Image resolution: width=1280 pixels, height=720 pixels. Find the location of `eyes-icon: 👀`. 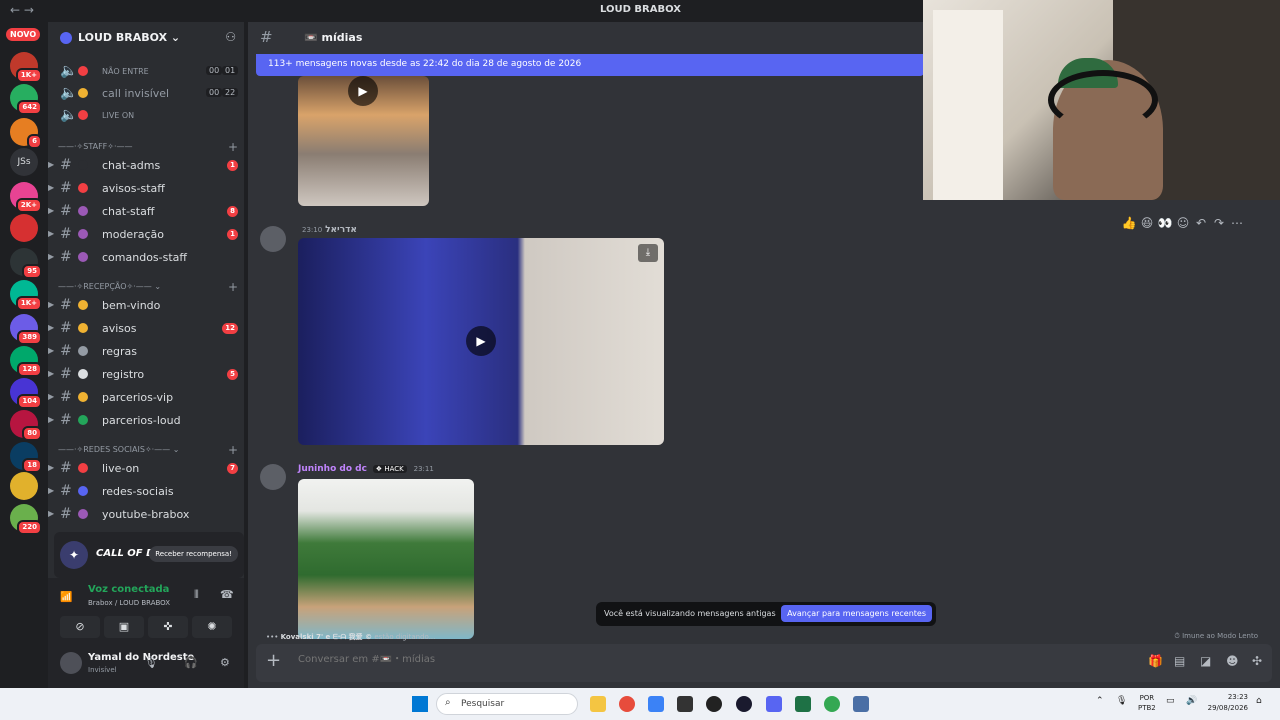

eyes-icon: 👀 is located at coordinates (1165, 223).